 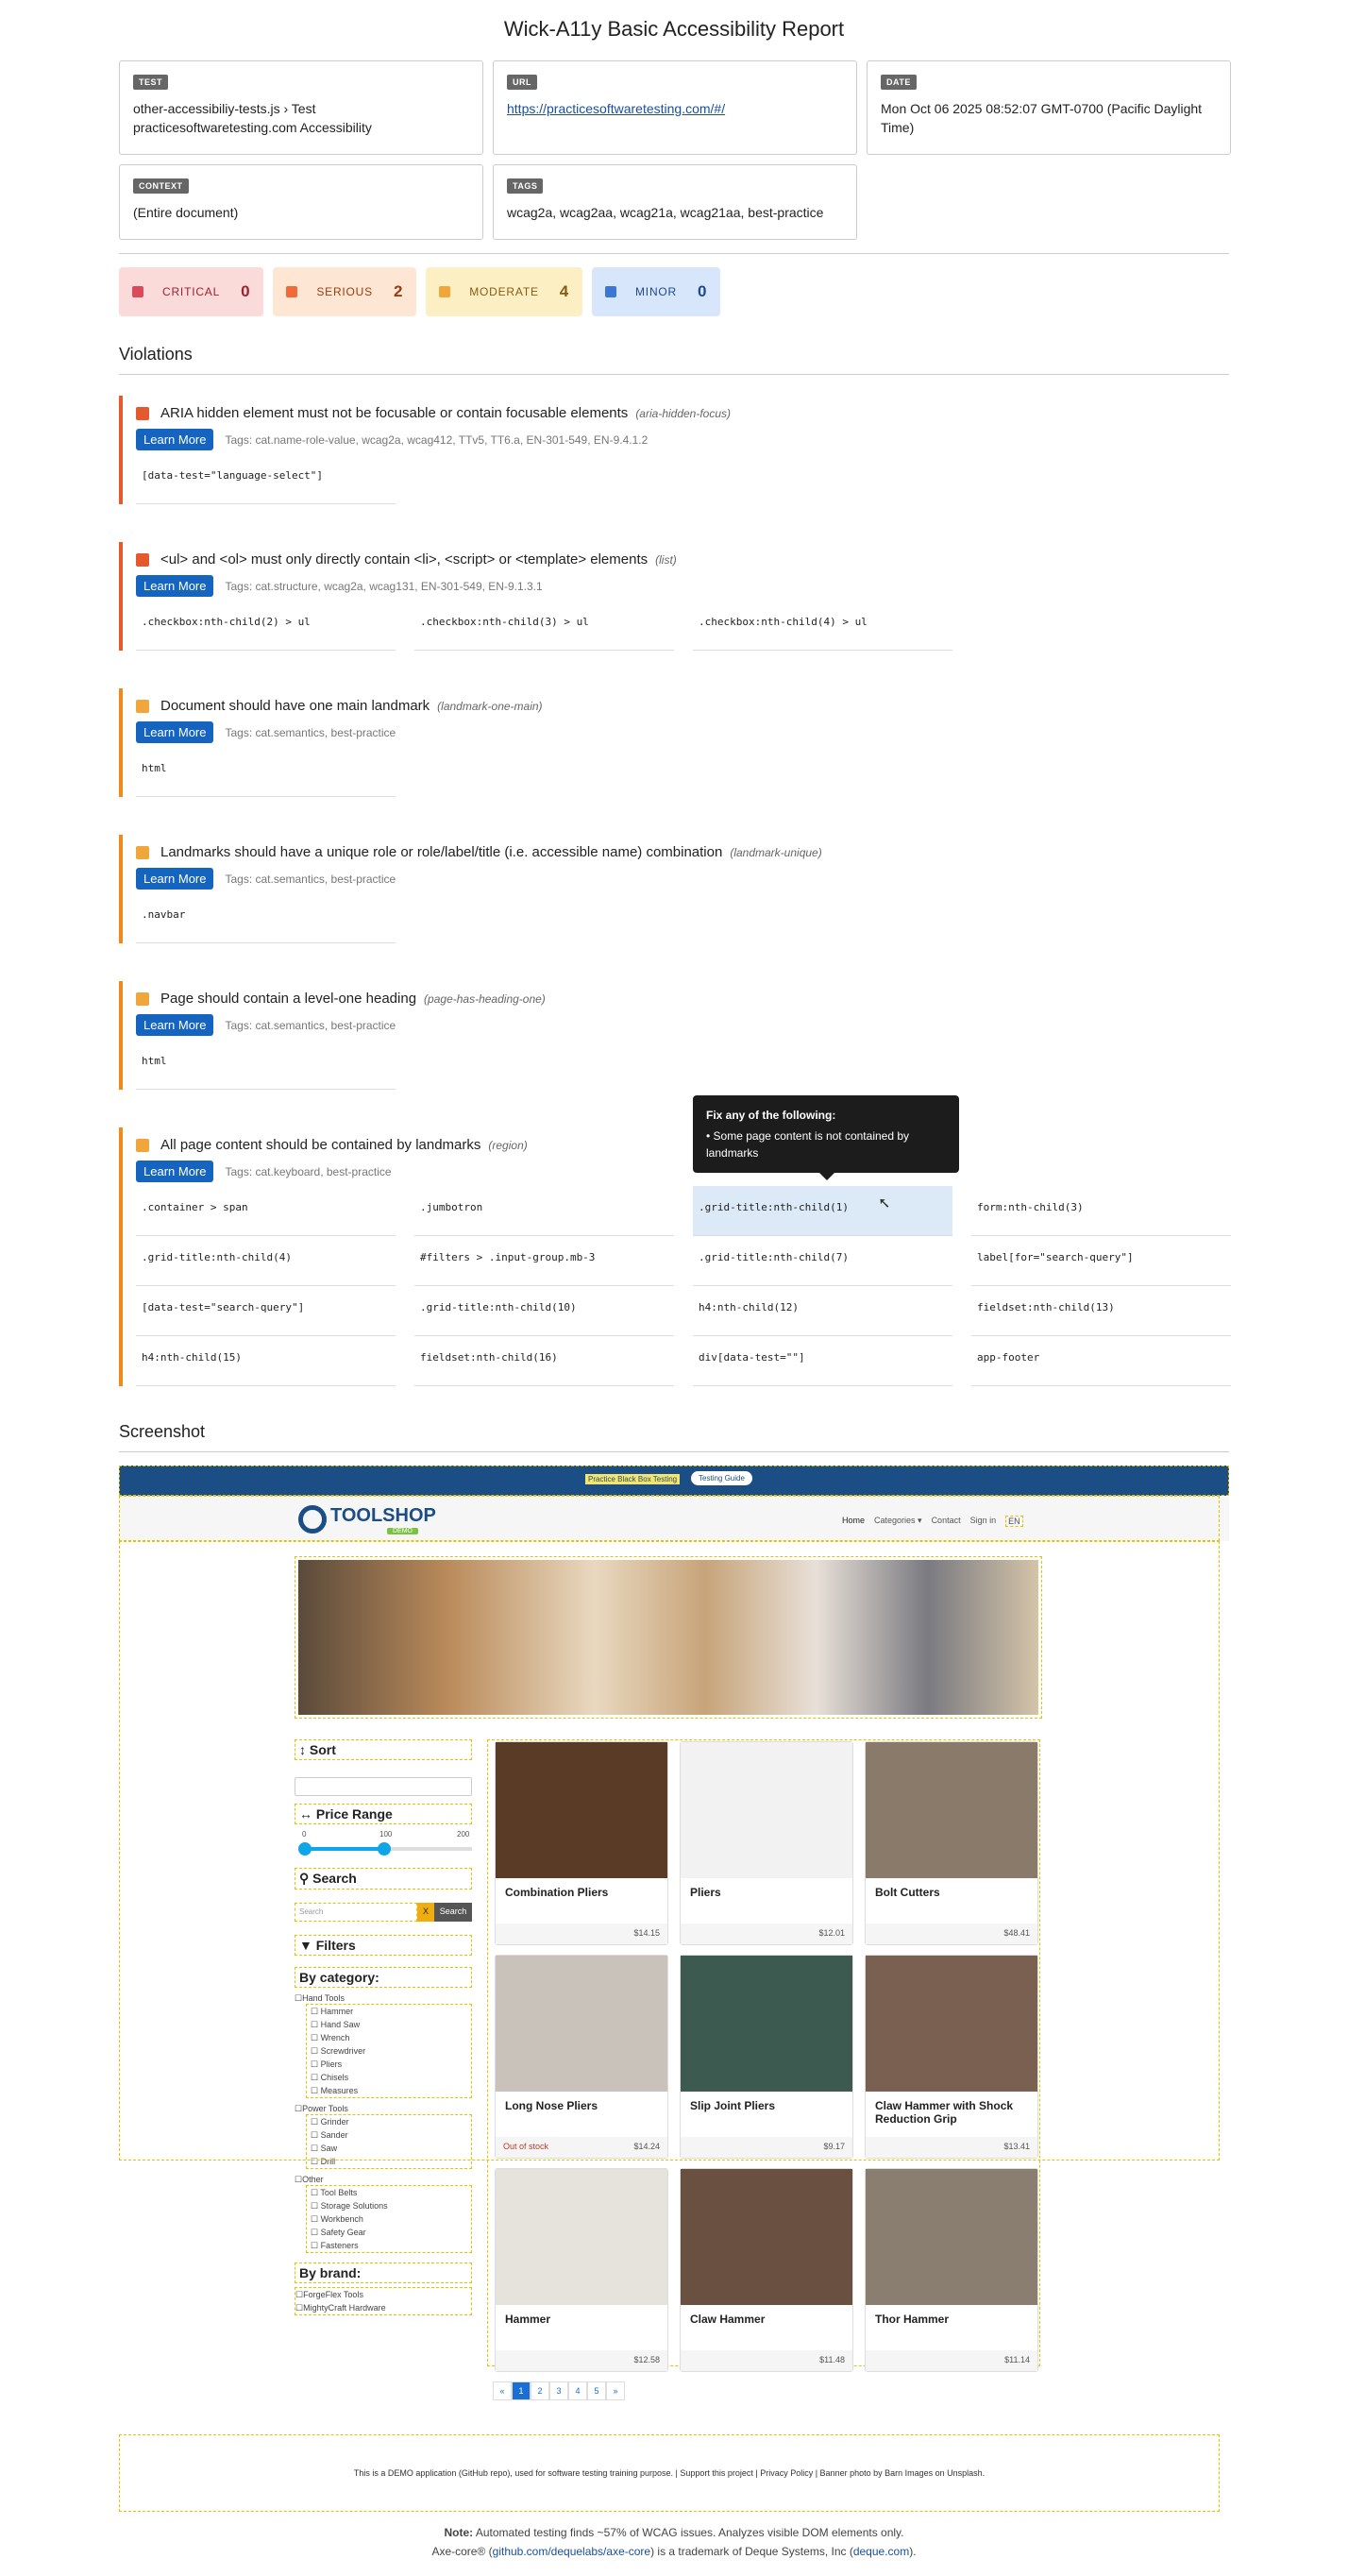 What do you see at coordinates (402, 1531) in the screenshot?
I see `logo-demo-badge: DEMO` at bounding box center [402, 1531].